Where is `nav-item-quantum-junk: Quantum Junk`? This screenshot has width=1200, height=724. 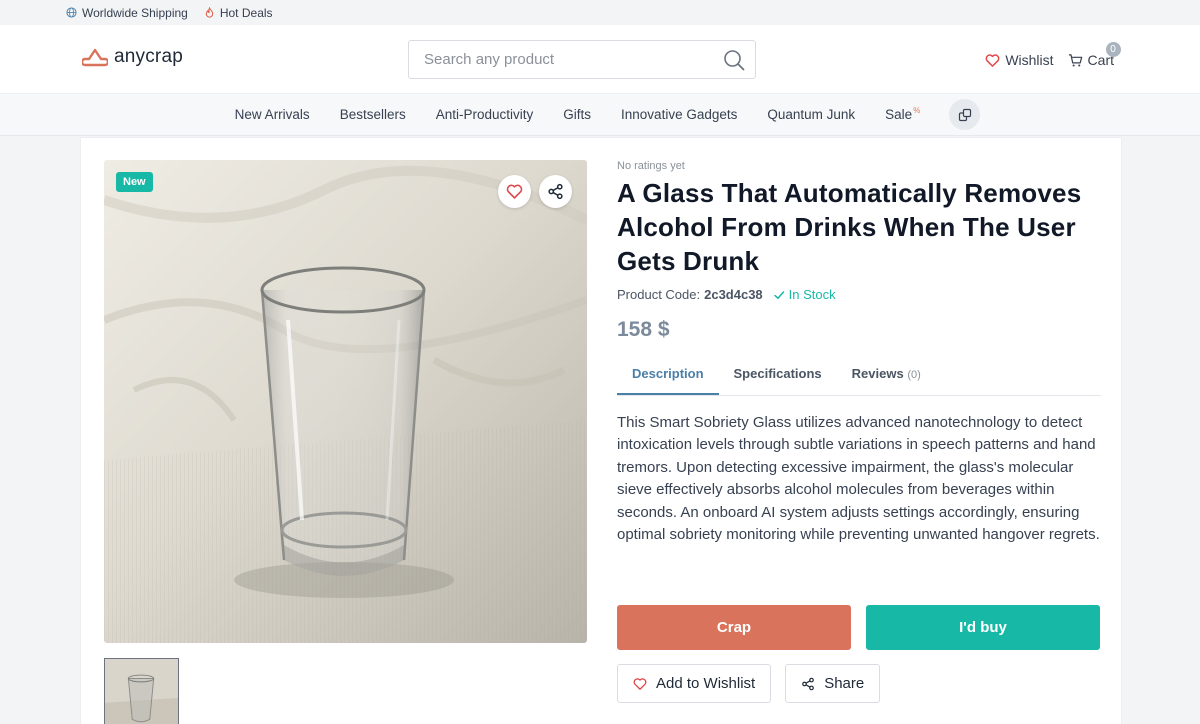 nav-item-quantum-junk: Quantum Junk is located at coordinates (811, 114).